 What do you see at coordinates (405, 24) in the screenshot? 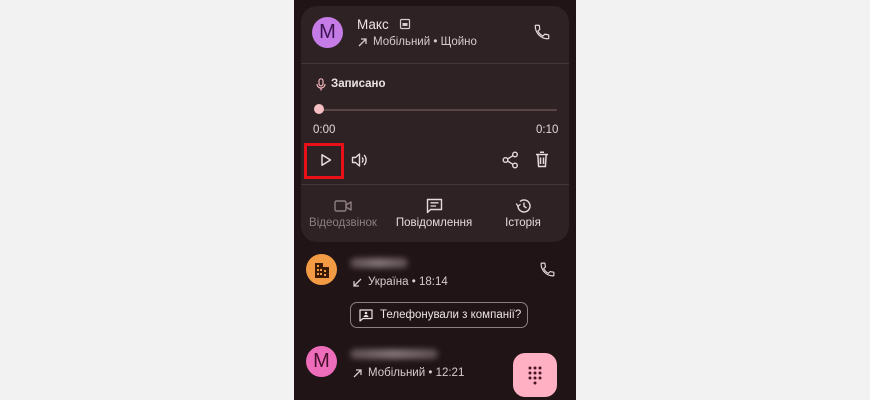
I see `sim-card-icon` at bounding box center [405, 24].